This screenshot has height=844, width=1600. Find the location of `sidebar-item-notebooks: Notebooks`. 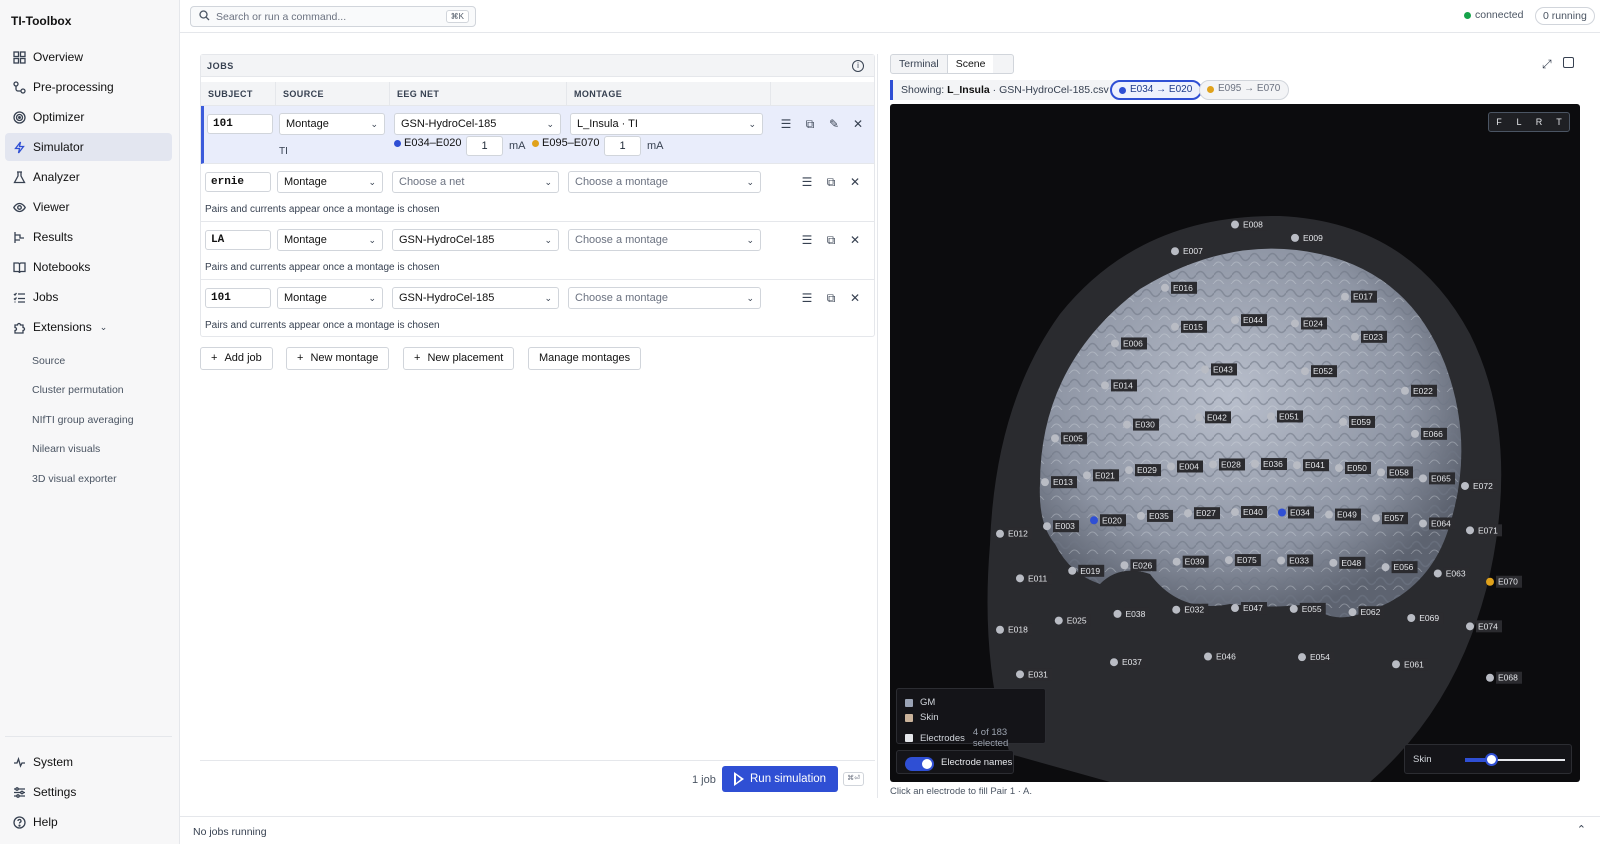

sidebar-item-notebooks: Notebooks is located at coordinates (88, 267).